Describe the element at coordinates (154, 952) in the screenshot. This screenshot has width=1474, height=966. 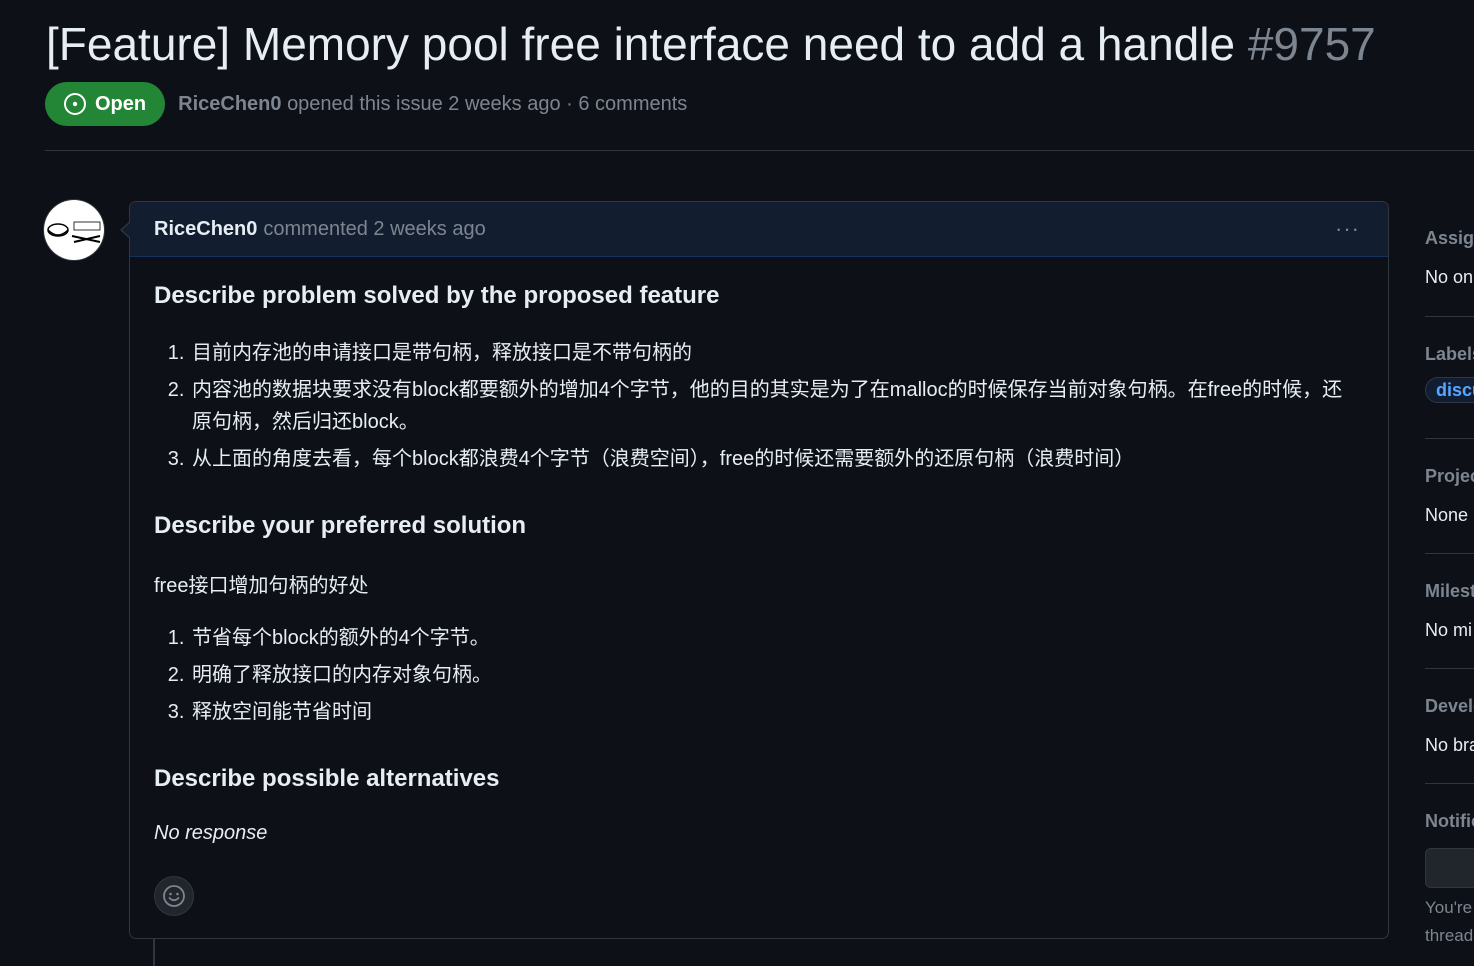
I see `timeline-line` at that location.